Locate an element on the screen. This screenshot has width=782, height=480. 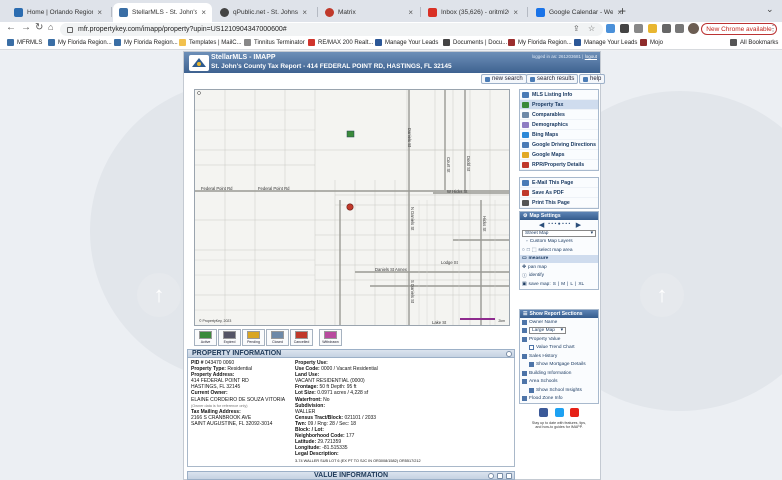
twitter-icon is located at coordinates (559, 412).